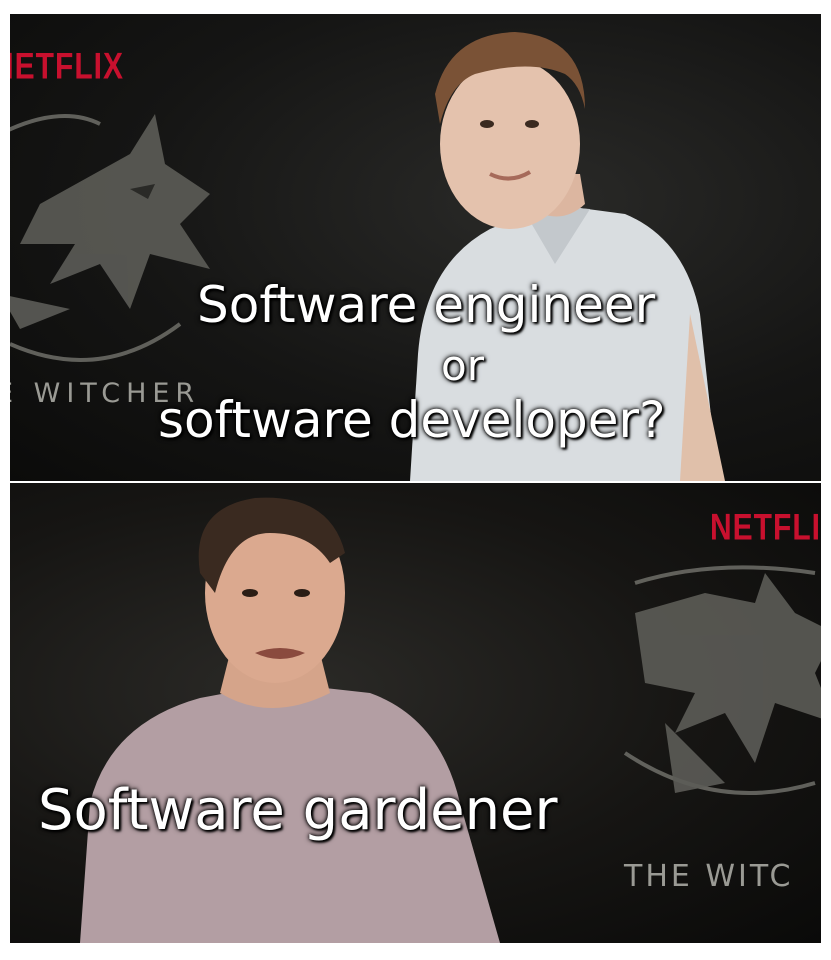 The height and width of the screenshot is (960, 831). I want to click on caption: Software gardener, so click(298, 810).